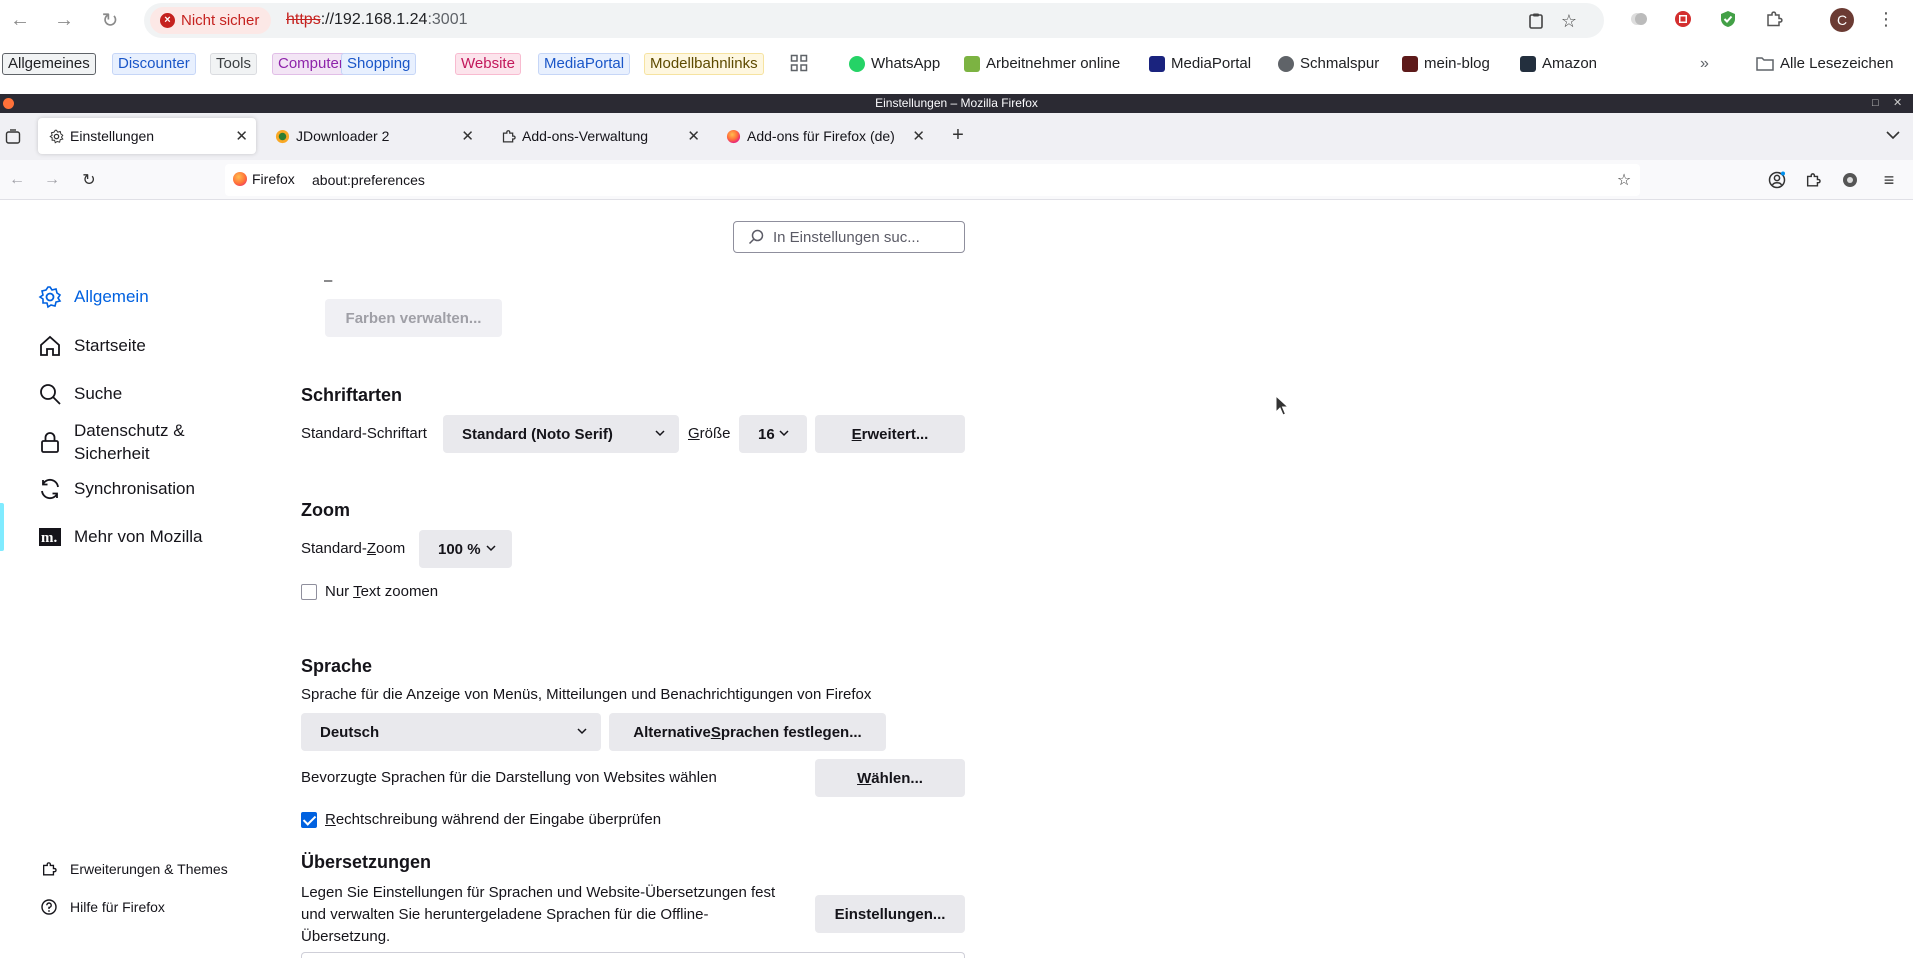  Describe the element at coordinates (1558, 63) in the screenshot. I see `bookmark-link-amazon: Amazon` at that location.